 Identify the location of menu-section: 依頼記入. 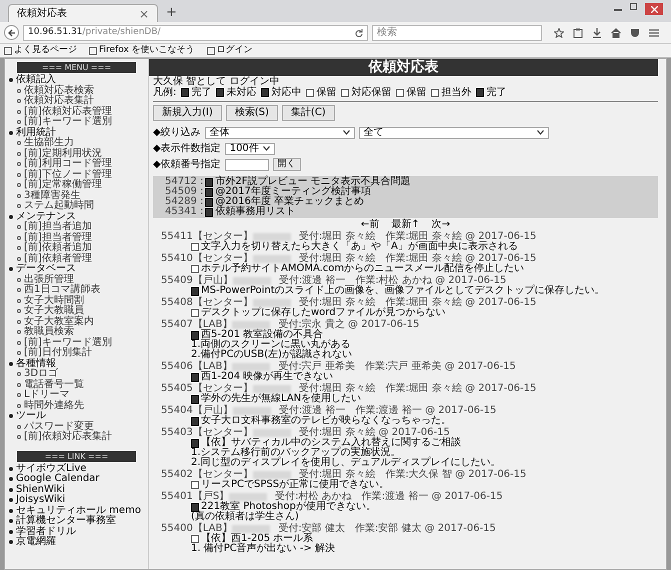
(36, 80).